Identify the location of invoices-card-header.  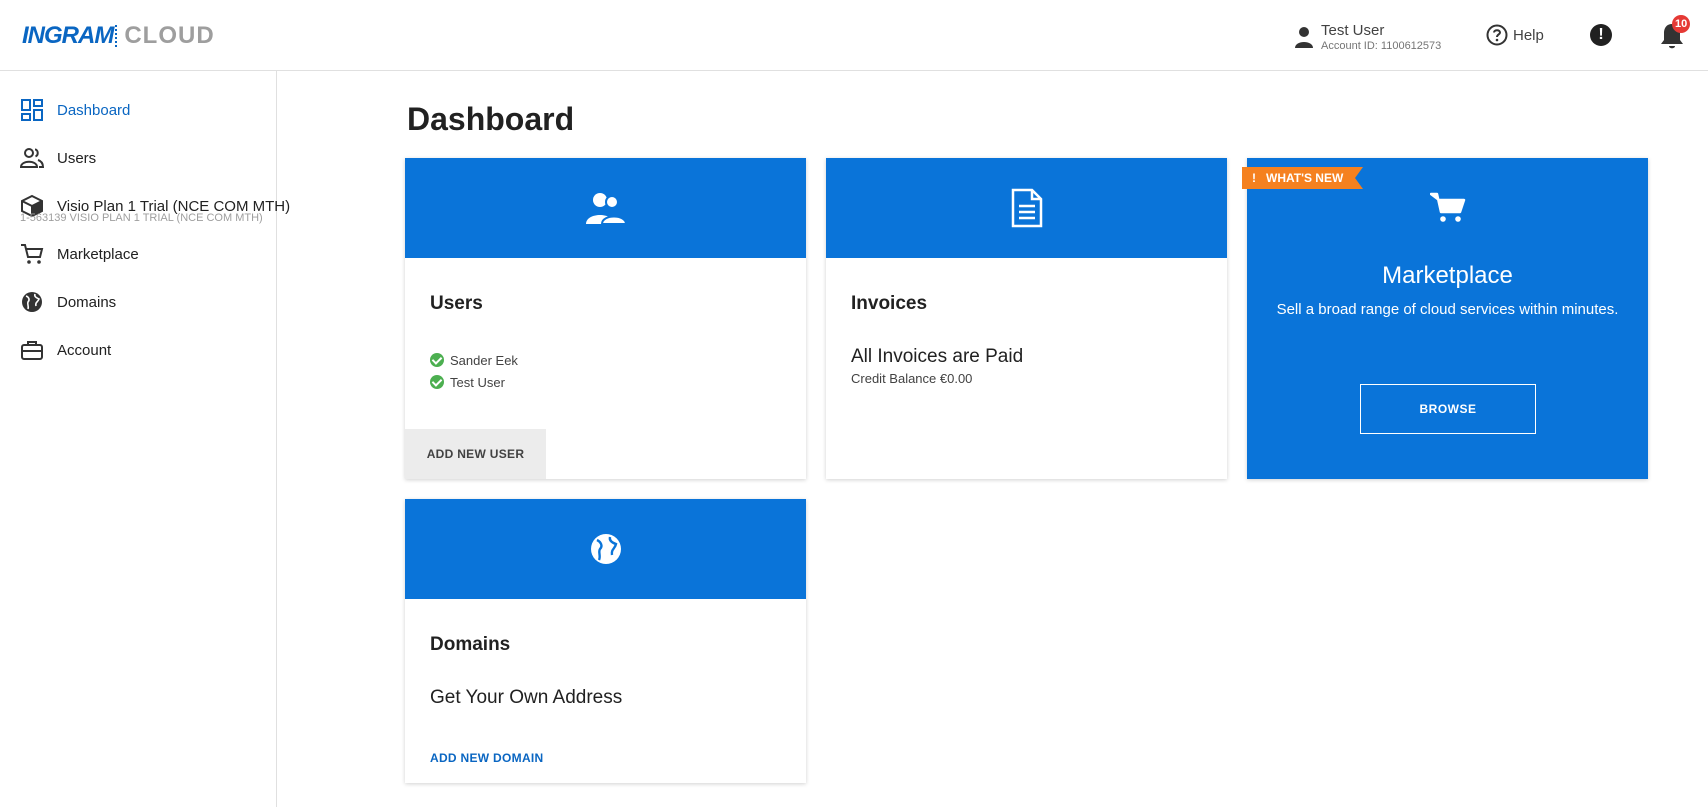
(1026, 208).